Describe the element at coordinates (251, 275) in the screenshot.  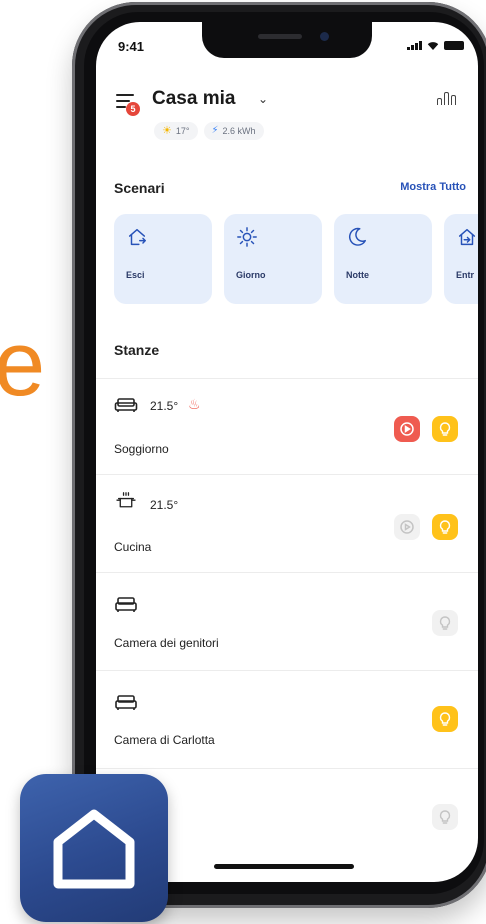
I see `scene-label: Giorno` at that location.